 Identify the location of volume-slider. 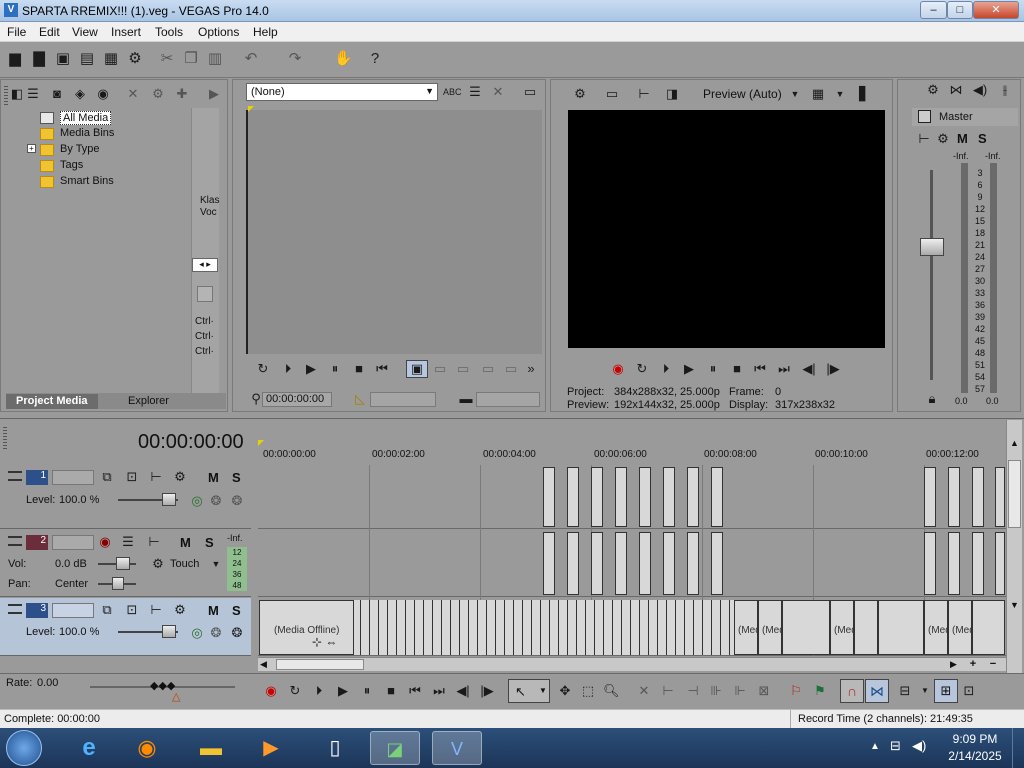
(123, 563).